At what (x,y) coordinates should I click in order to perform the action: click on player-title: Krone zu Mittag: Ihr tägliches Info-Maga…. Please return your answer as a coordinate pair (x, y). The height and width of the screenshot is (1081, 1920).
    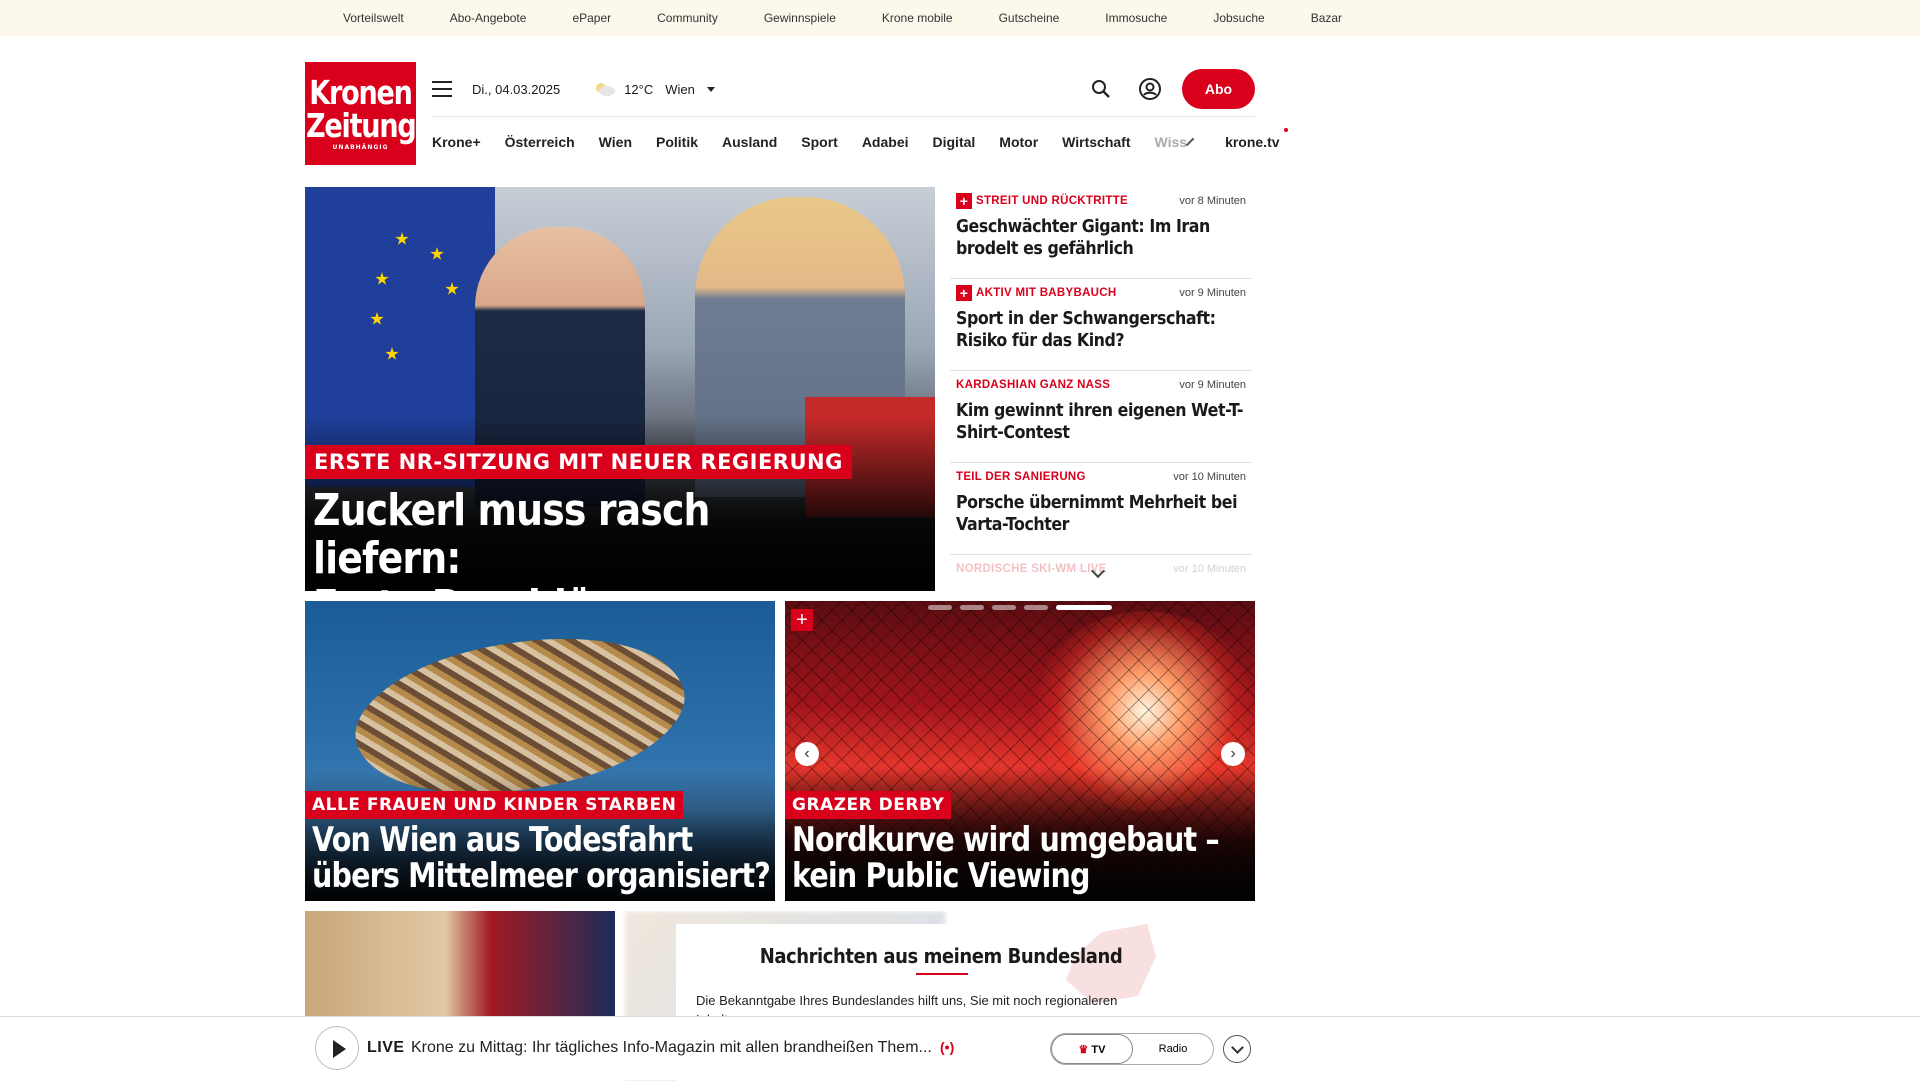
    Looking at the image, I should click on (671, 1048).